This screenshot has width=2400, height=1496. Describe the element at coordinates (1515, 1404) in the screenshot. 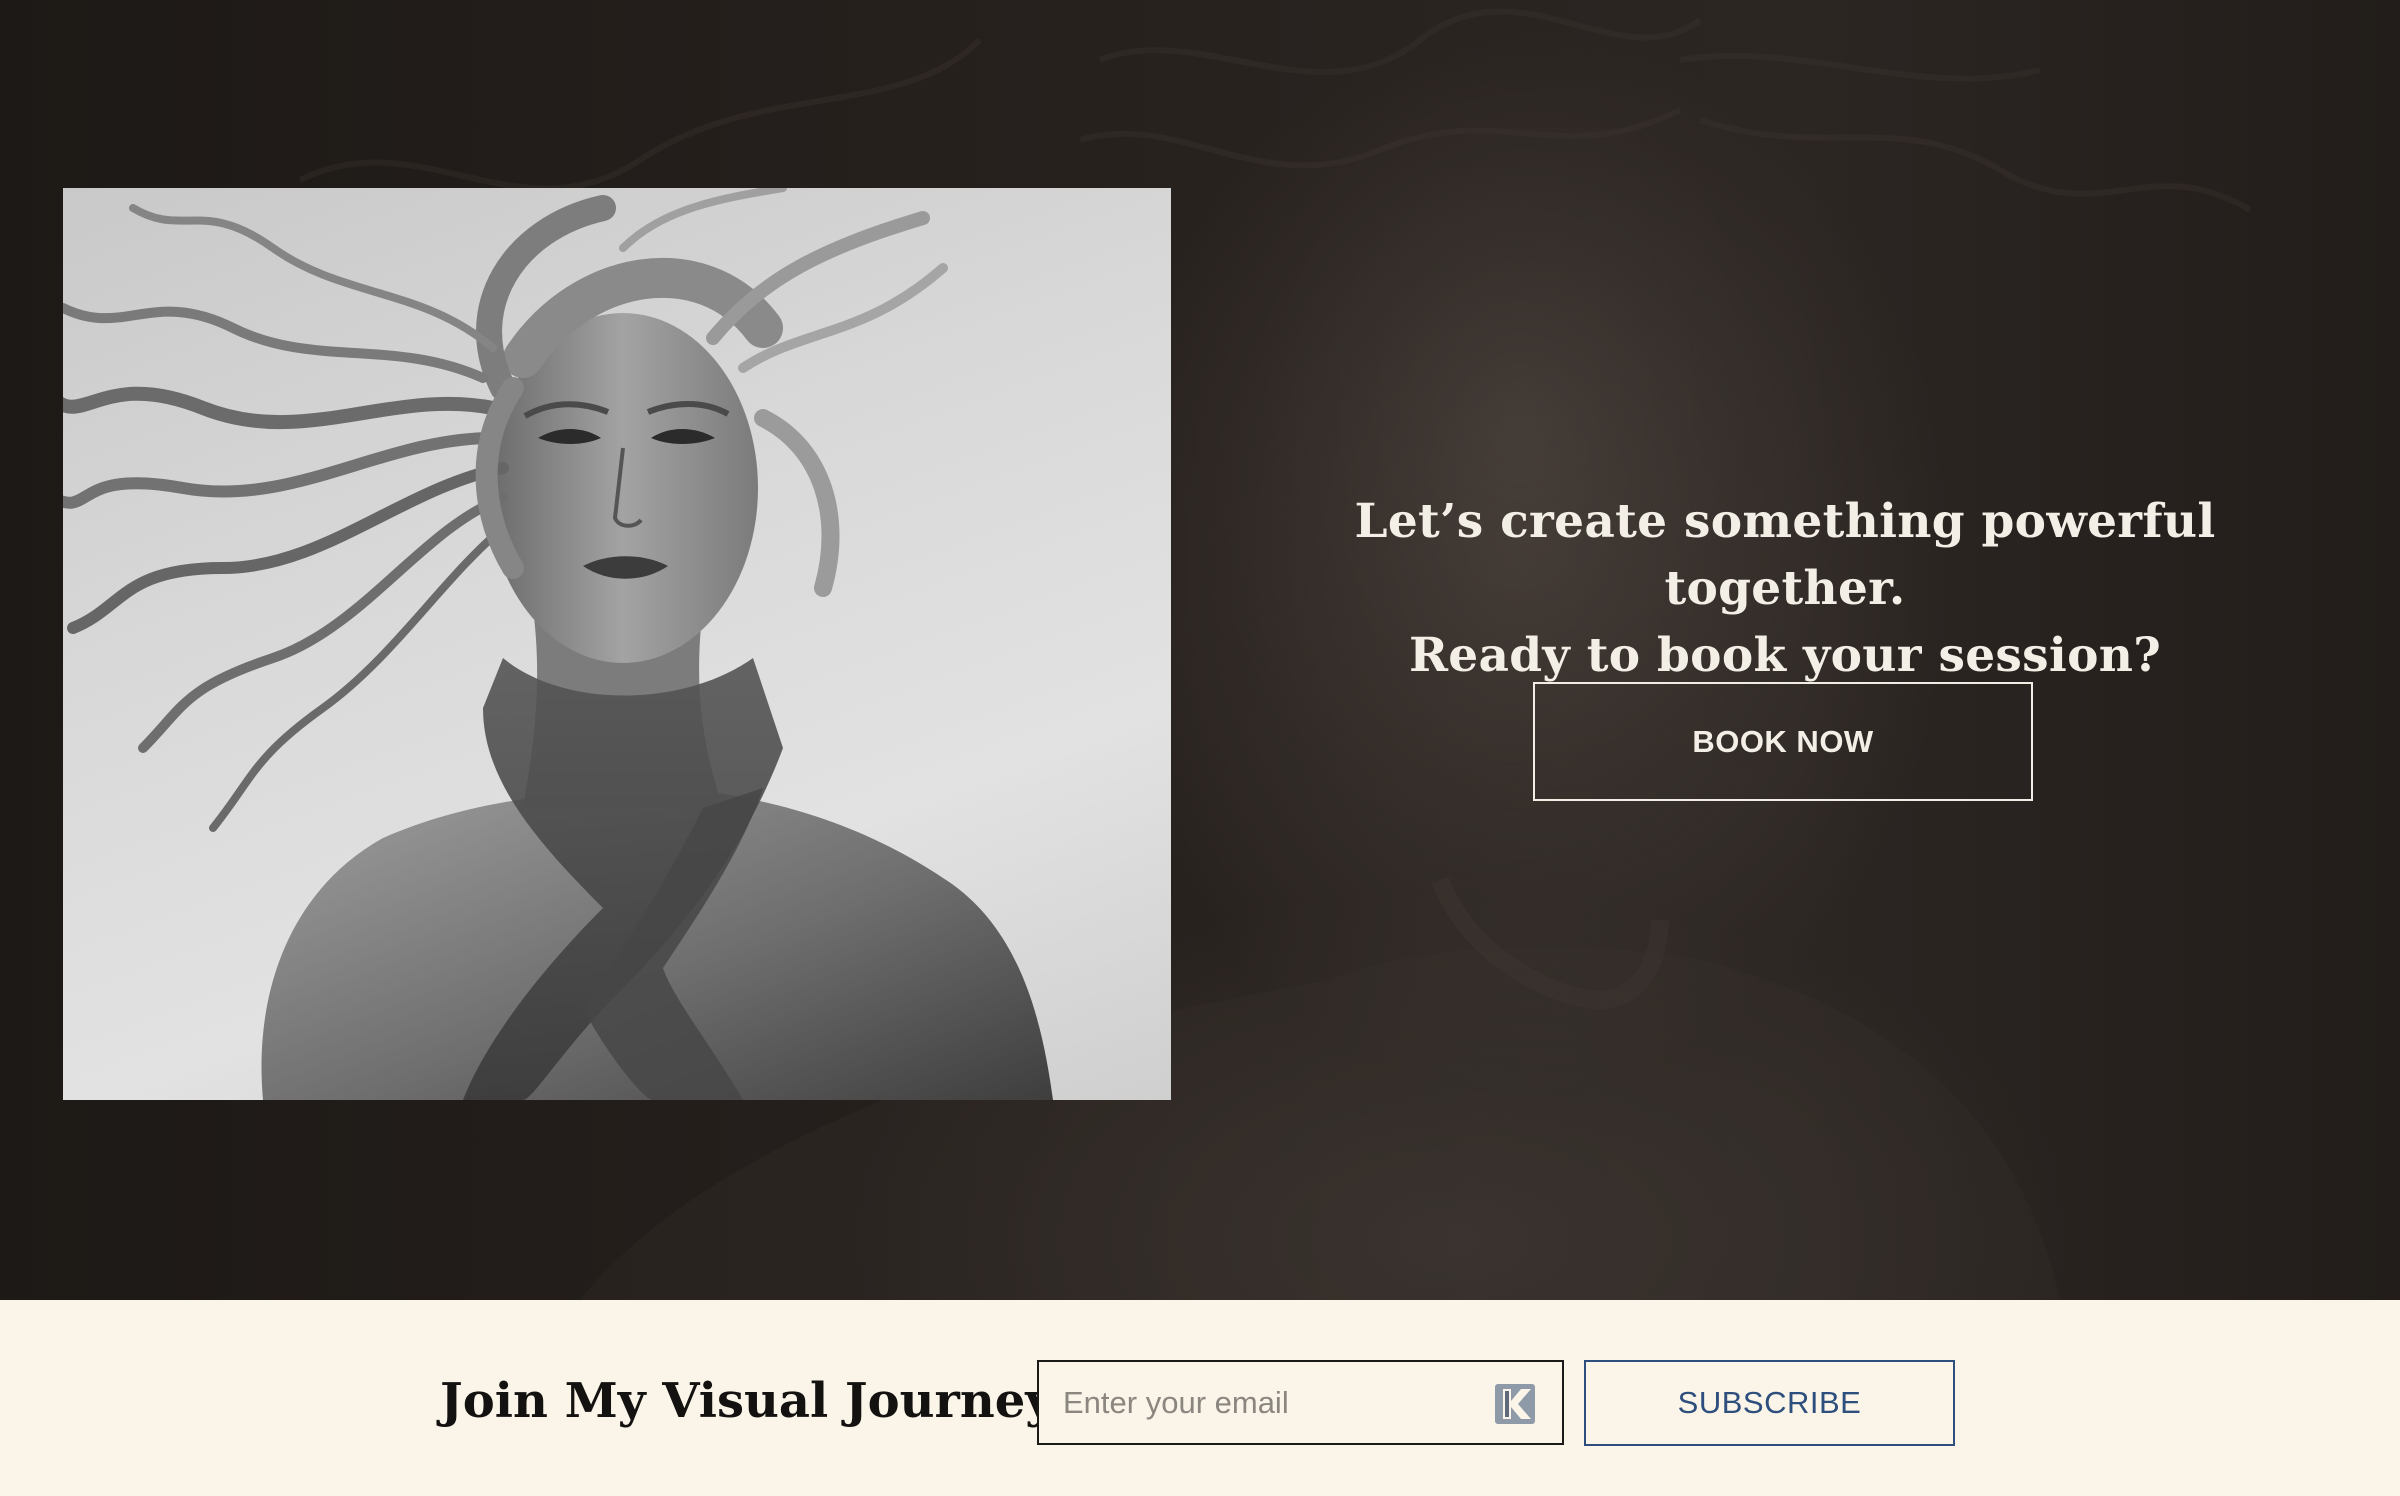

I see `password-manager-icon` at that location.